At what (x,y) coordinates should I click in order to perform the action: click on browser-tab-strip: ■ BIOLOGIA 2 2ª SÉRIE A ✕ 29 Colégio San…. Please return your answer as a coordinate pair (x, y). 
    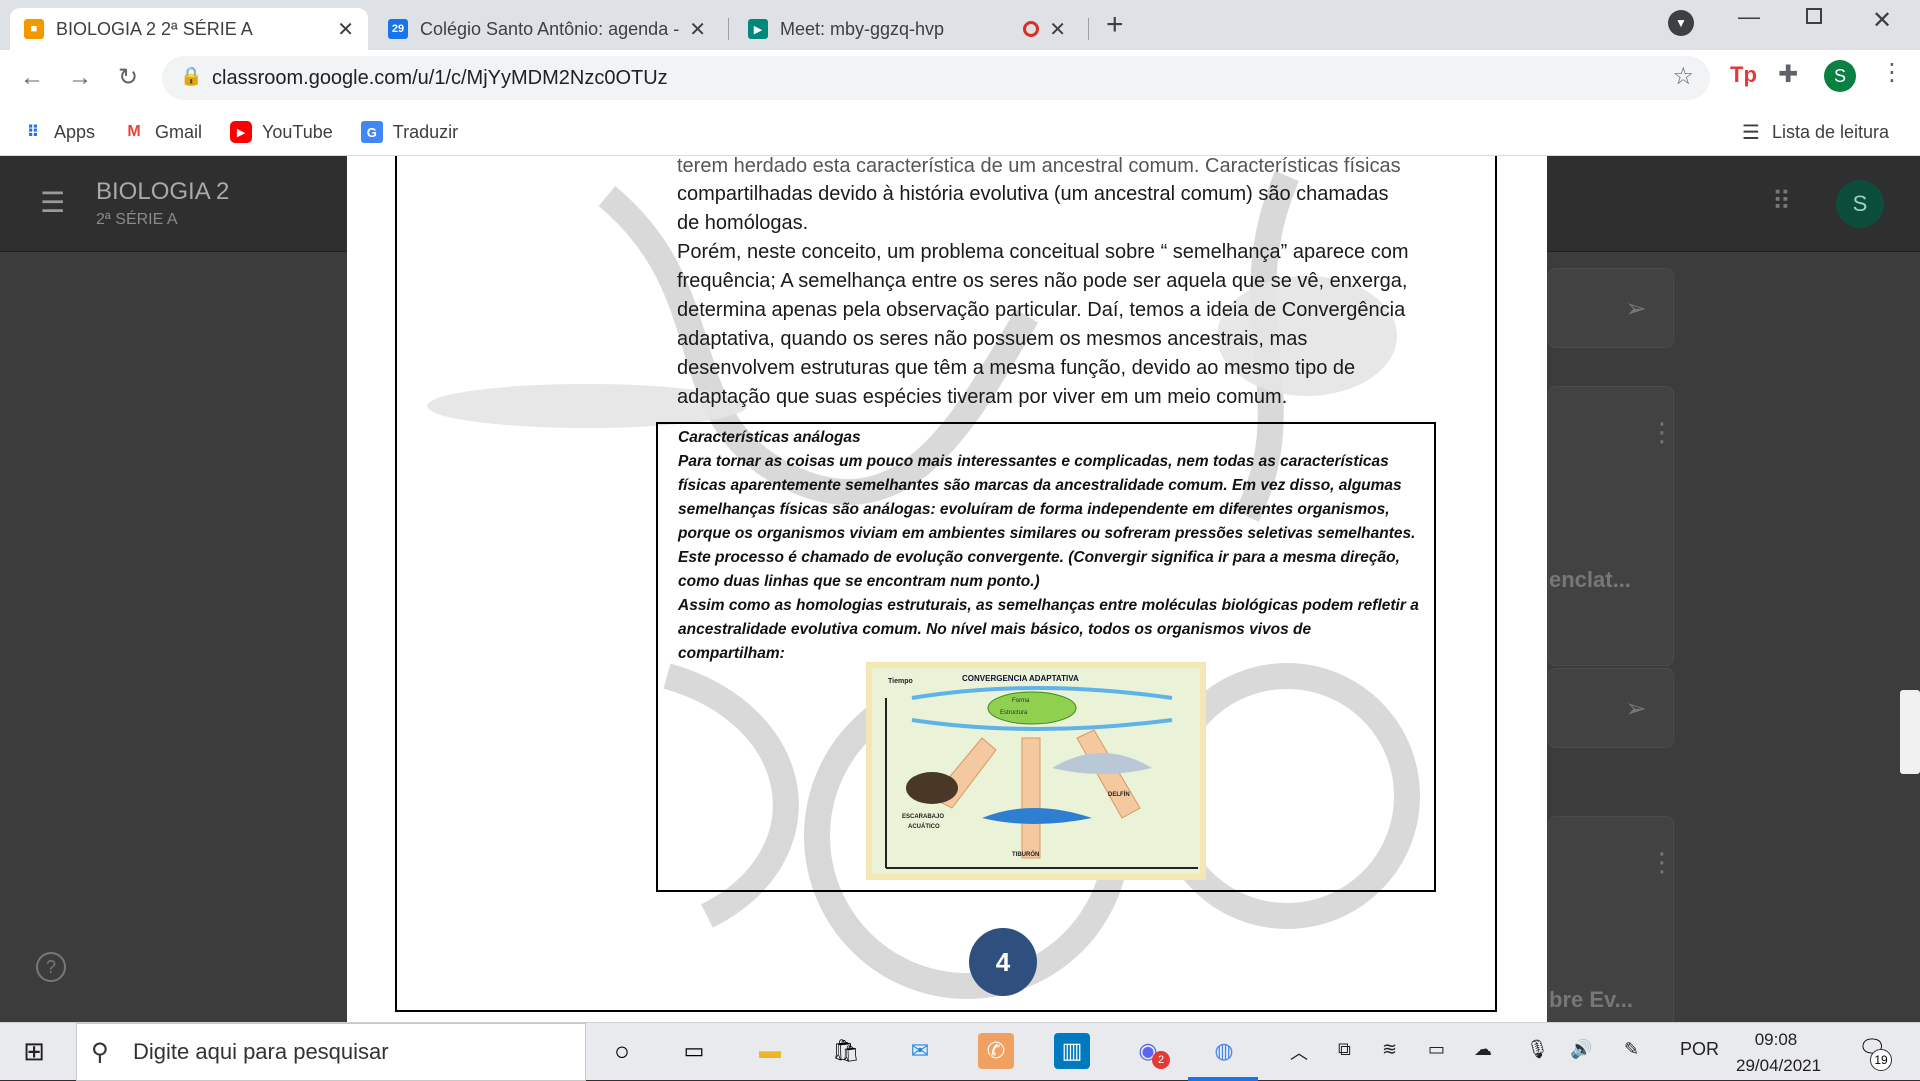
    Looking at the image, I should click on (960, 25).